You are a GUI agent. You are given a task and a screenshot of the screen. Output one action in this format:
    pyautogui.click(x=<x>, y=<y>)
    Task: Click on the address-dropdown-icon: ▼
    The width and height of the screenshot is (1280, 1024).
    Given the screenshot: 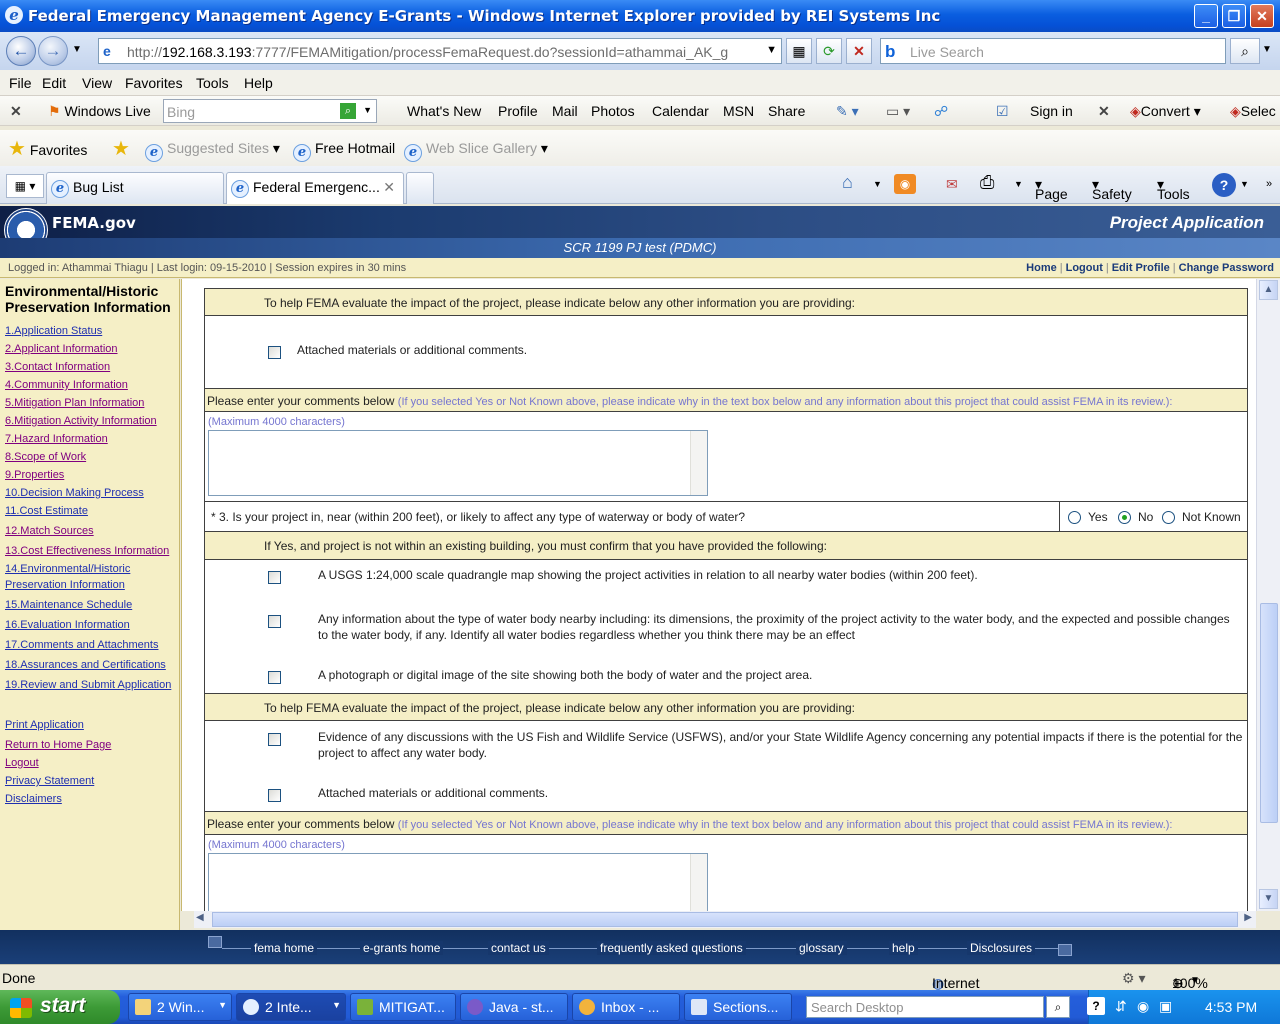 What is the action you would take?
    pyautogui.click(x=771, y=50)
    